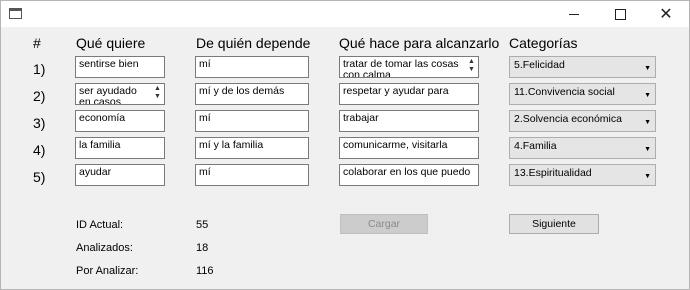 This screenshot has width=690, height=290. What do you see at coordinates (553, 173) in the screenshot?
I see `categoria-value: 13.Espiritualidad` at bounding box center [553, 173].